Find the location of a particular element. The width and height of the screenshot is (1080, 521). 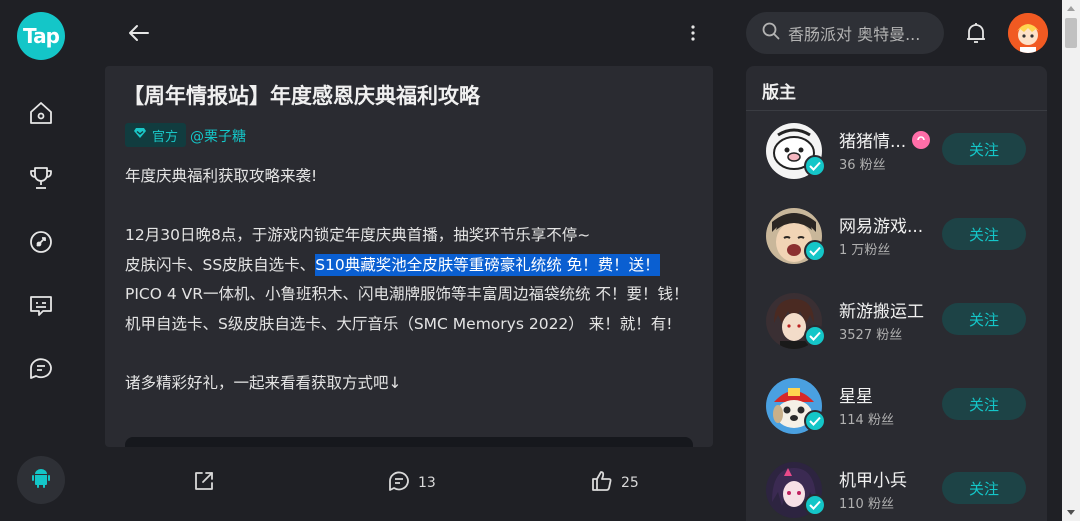

post-line-part: 皮肤闪卡、SS皮肤自选卡、 is located at coordinates (220, 264).